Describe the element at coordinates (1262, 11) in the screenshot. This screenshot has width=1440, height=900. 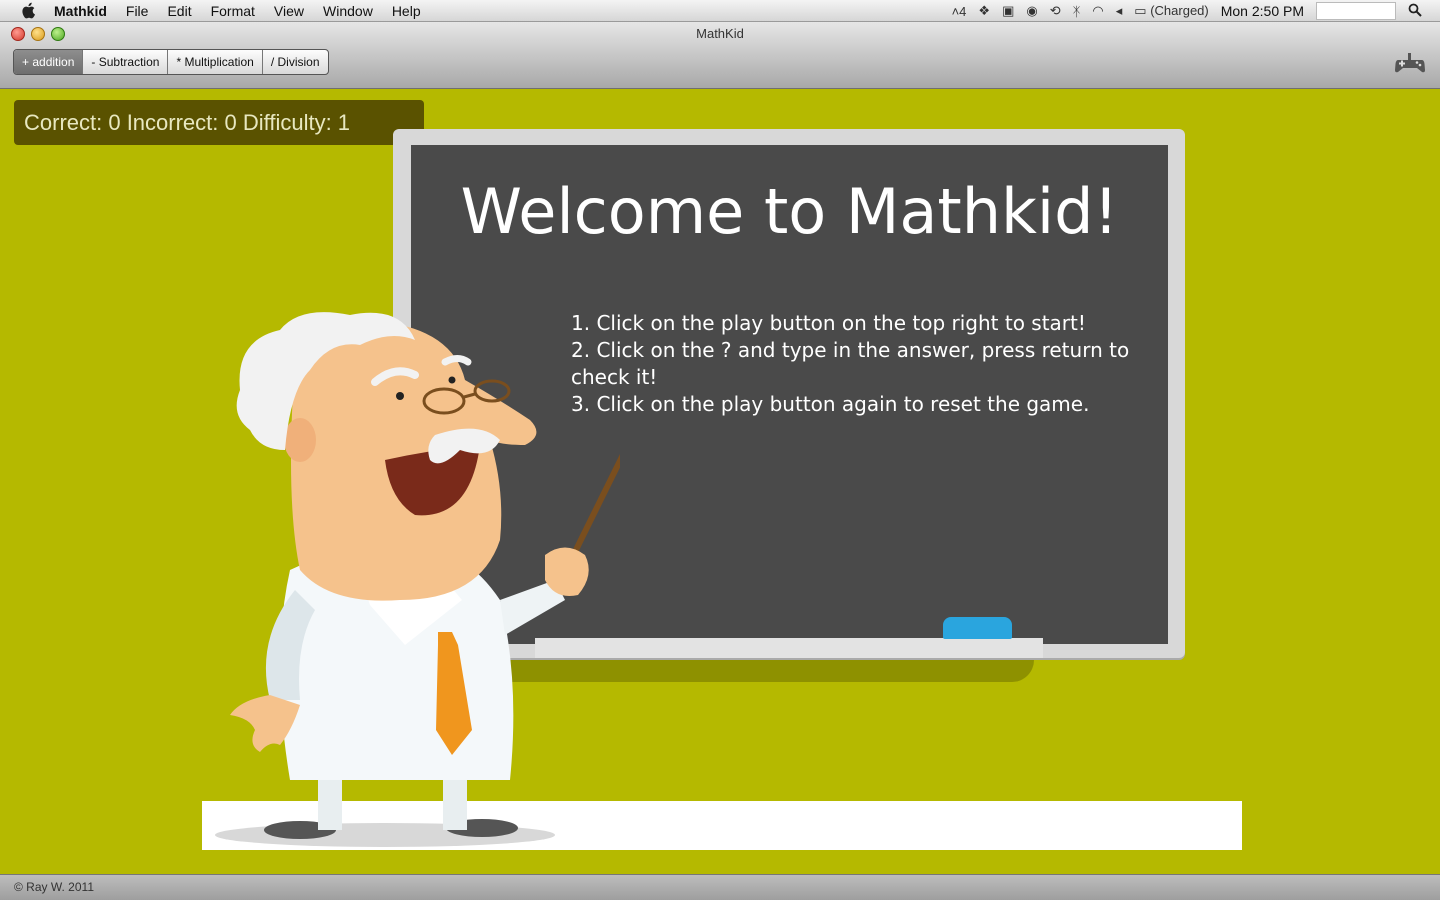
I see `clock: Mon 2:50 PM` at that location.